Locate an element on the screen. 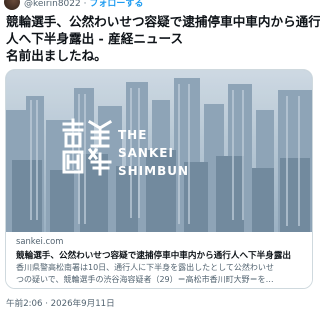  logo-text-line: SANKEI is located at coordinates (146, 153).